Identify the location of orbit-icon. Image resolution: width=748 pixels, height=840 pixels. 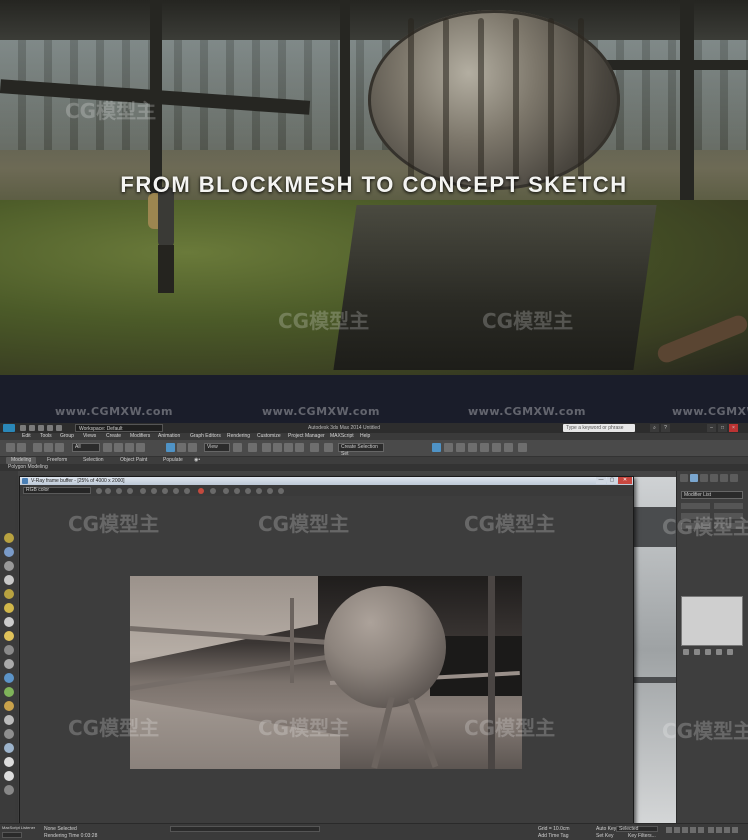
(727, 830).